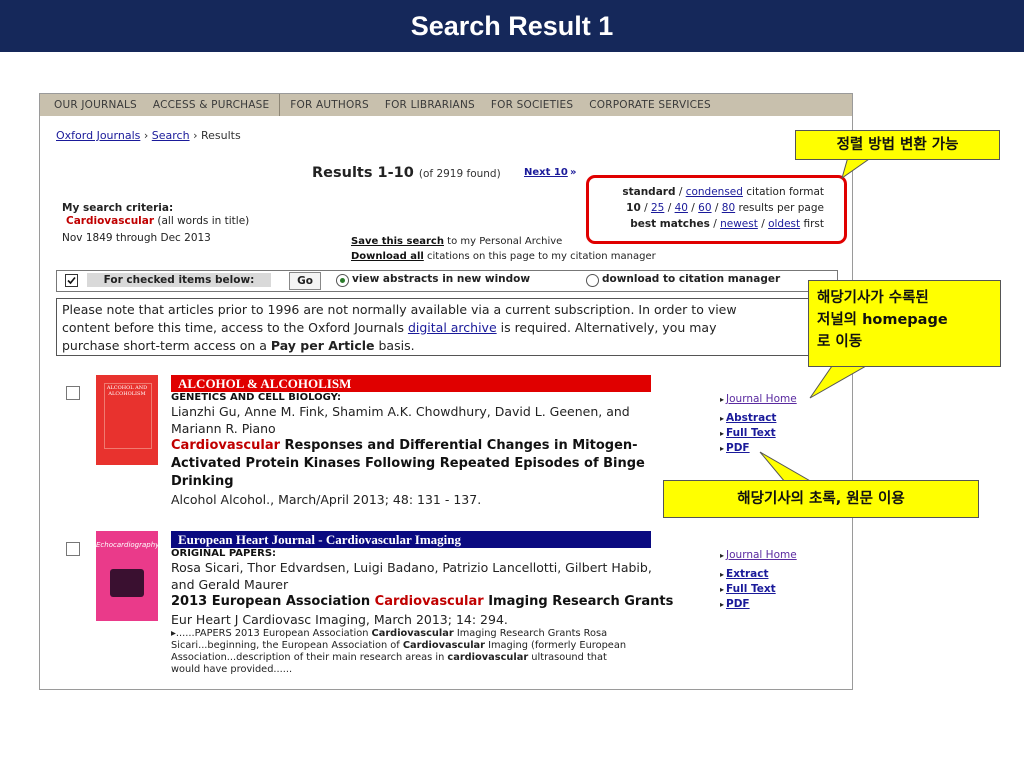 The width and height of the screenshot is (1024, 768). I want to click on sort-callout-pointer, so click(857, 168).